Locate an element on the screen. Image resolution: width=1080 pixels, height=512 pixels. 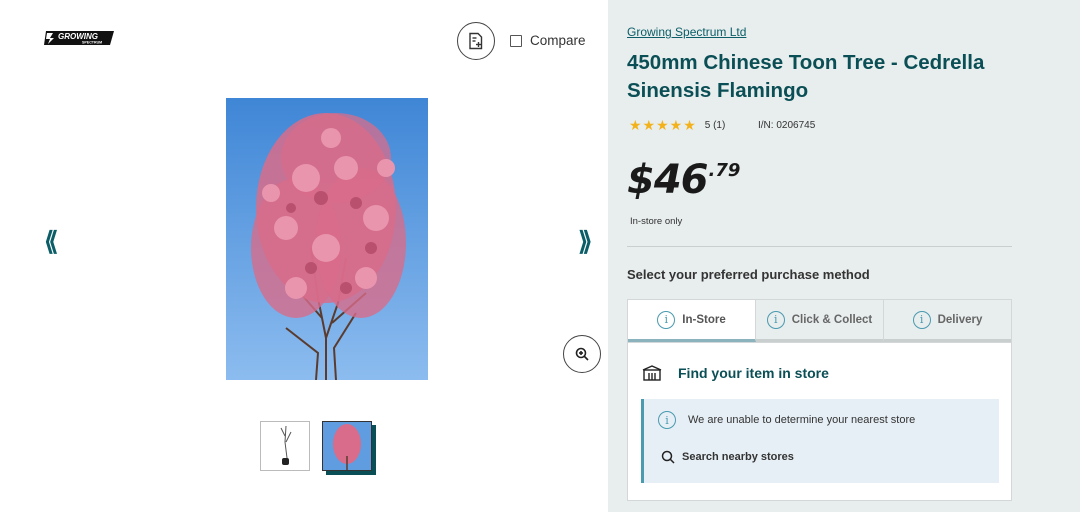
compare-add-button is located at coordinates (476, 41).